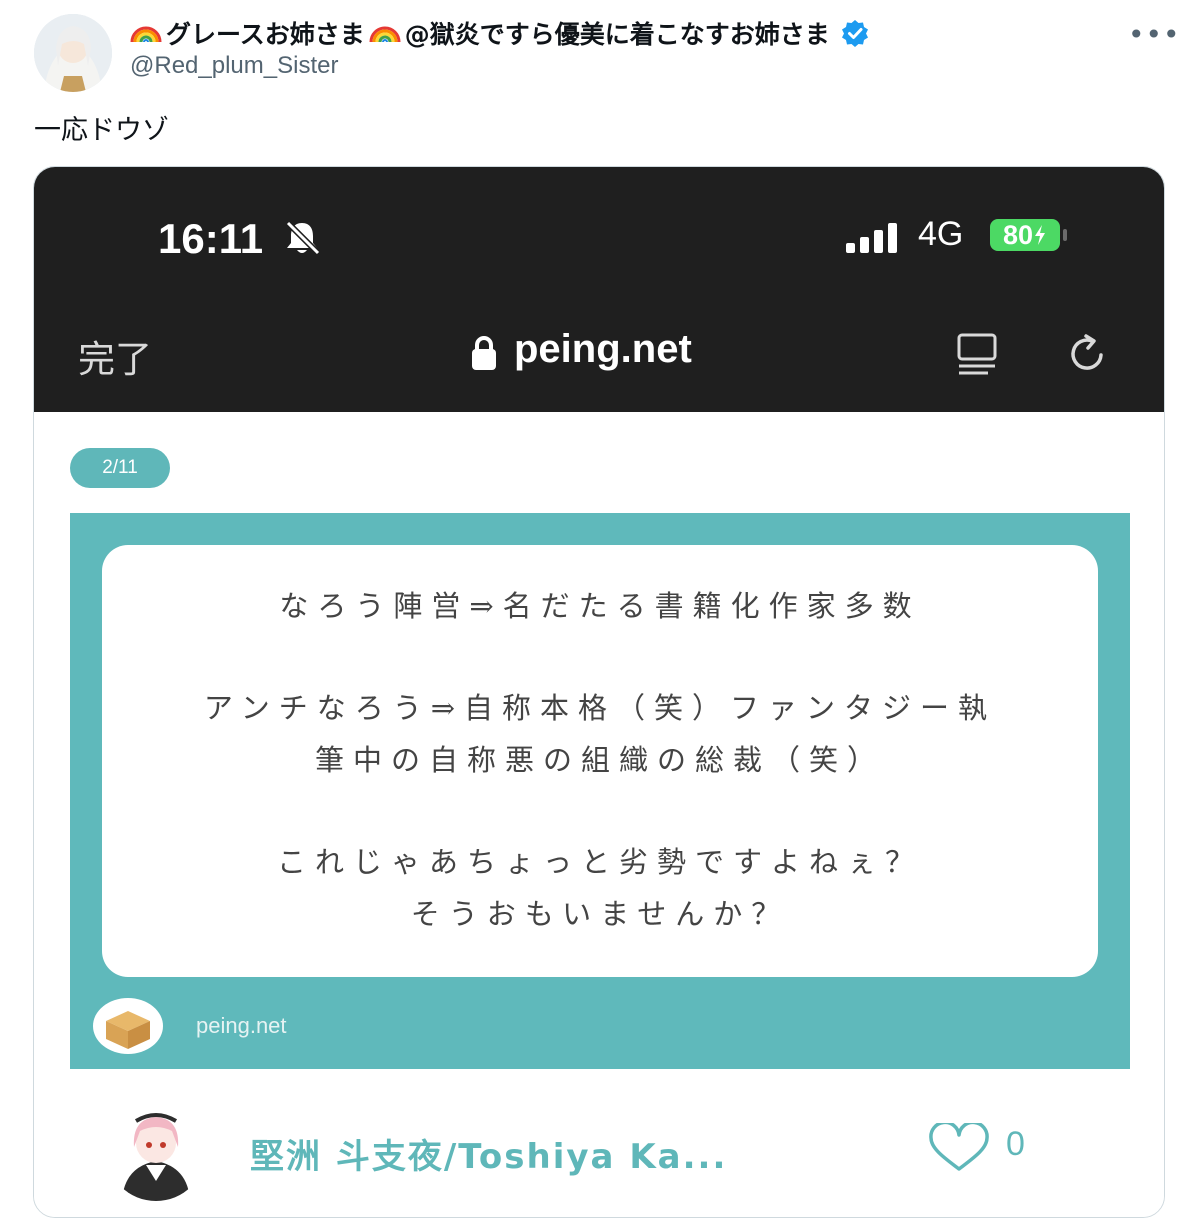 This screenshot has height=1218, width=1199. Describe the element at coordinates (977, 354) in the screenshot. I see `reader-view-icon` at that location.